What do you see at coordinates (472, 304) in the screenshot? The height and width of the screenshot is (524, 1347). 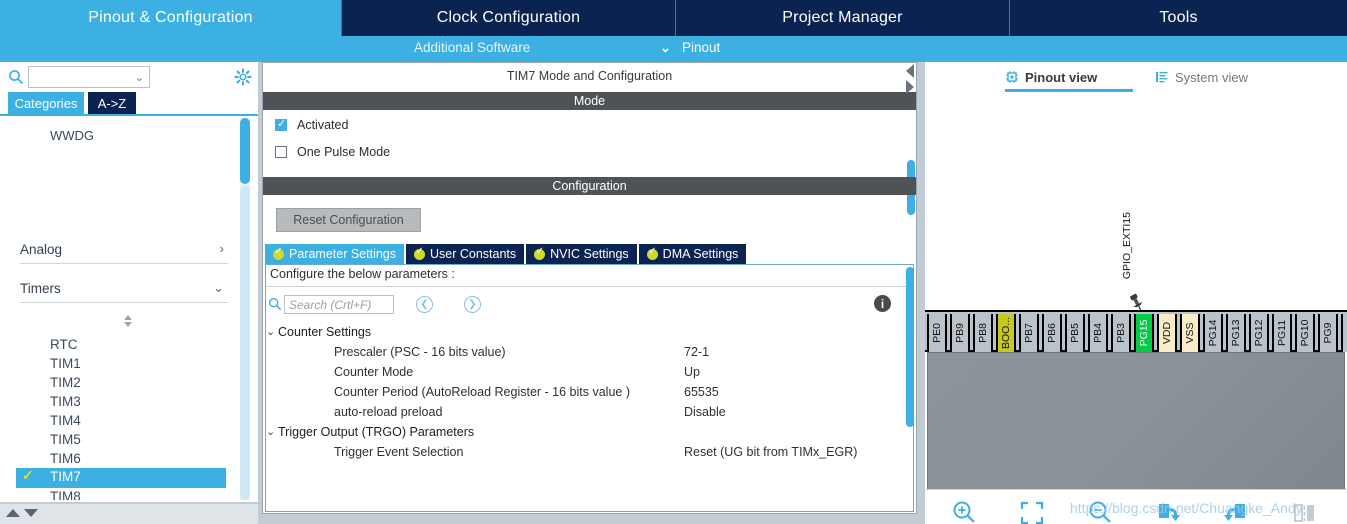 I see `search-next-button: ❯` at bounding box center [472, 304].